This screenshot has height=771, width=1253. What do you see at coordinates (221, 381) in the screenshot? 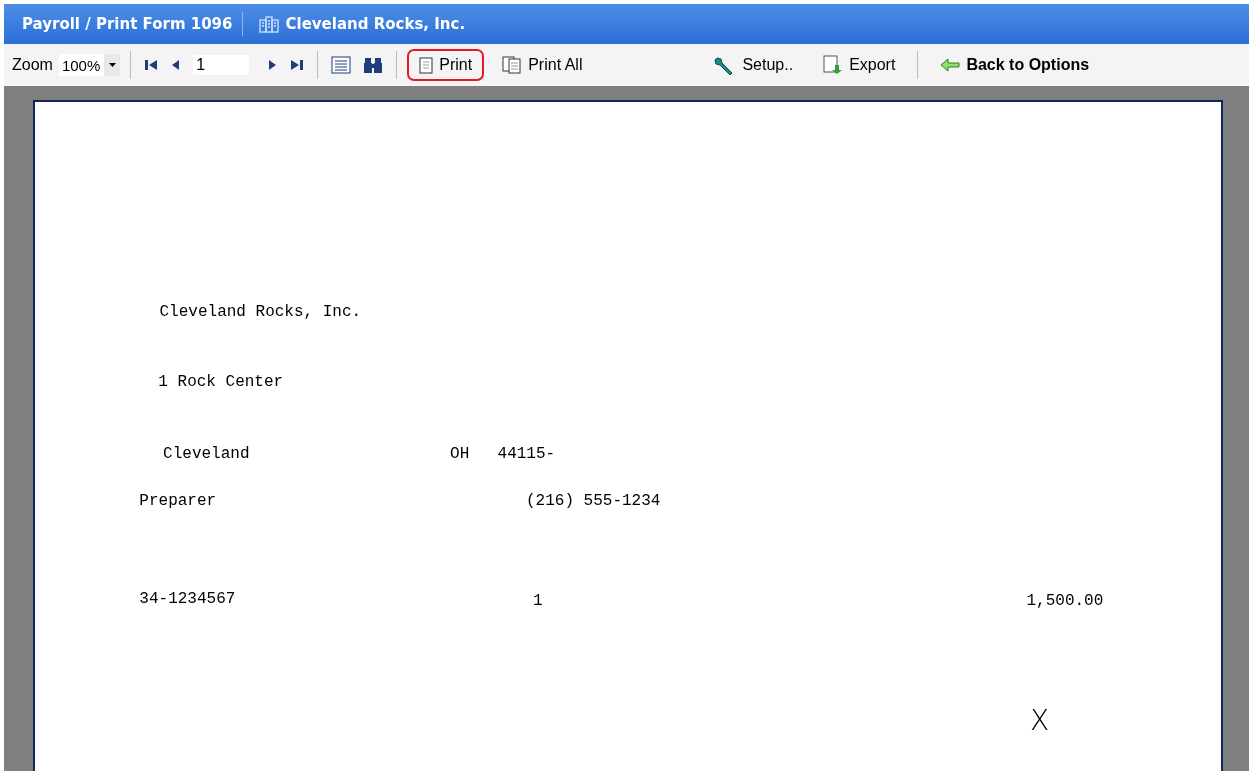
I see `form-text: 1 Rock Center` at bounding box center [221, 381].